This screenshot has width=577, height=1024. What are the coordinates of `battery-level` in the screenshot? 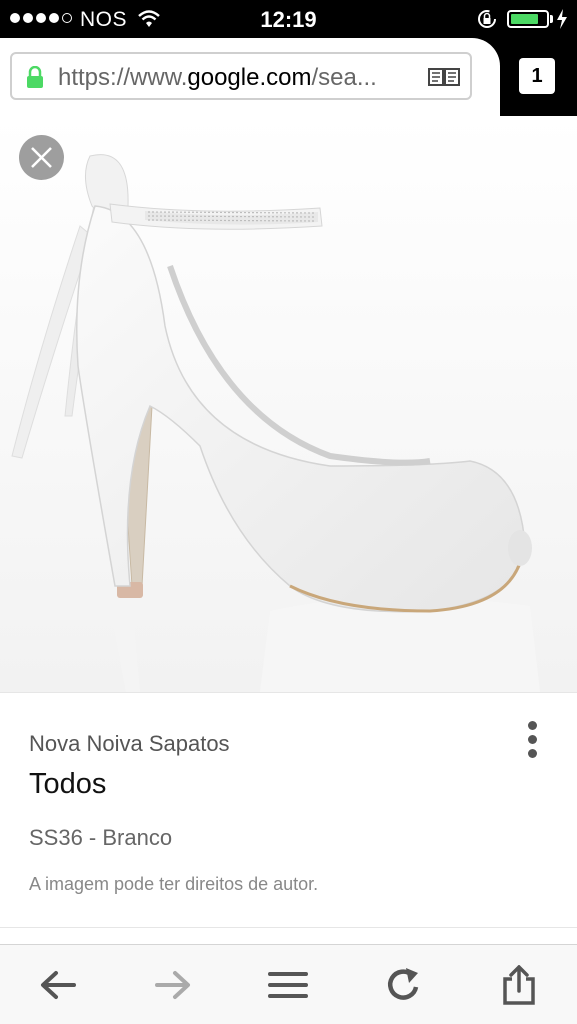 It's located at (524, 19).